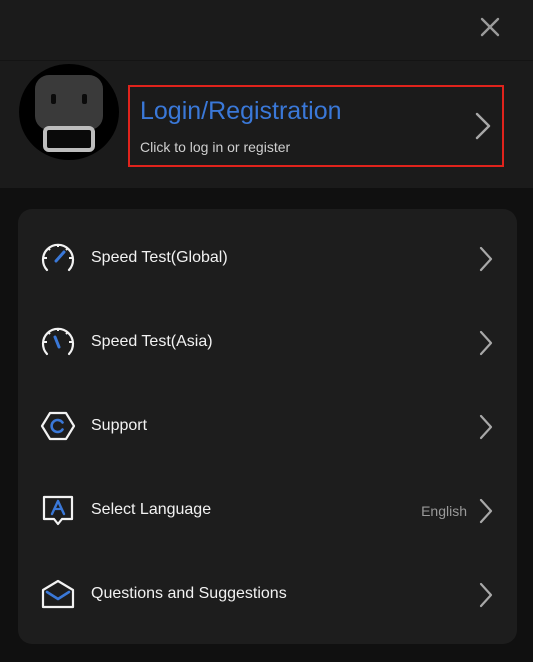 The height and width of the screenshot is (662, 533). I want to click on robot-avatar-icon, so click(69, 113).